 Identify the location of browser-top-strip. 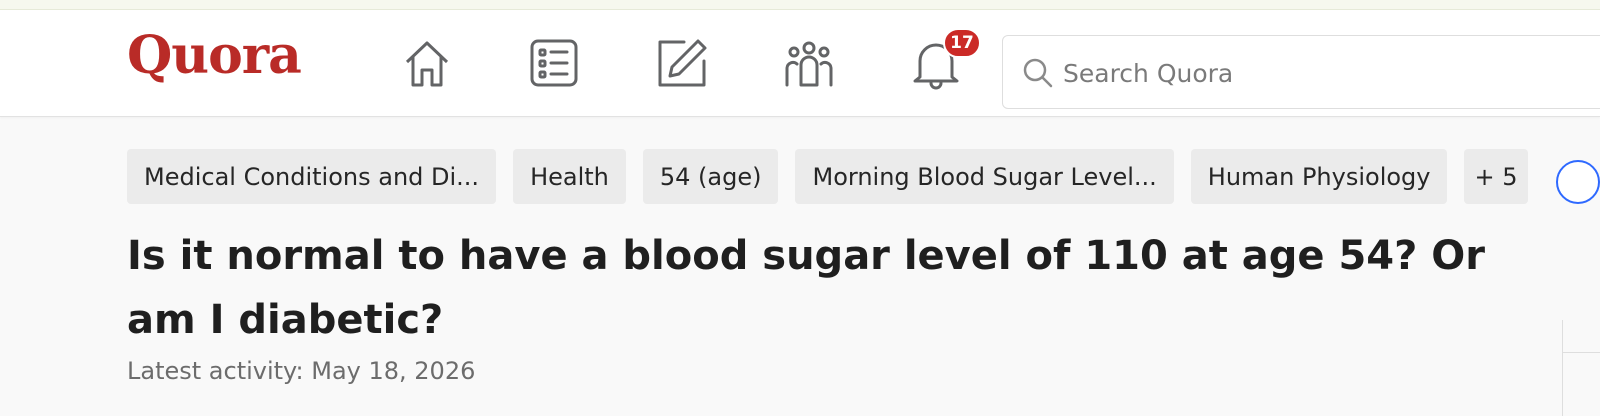
(800, 5).